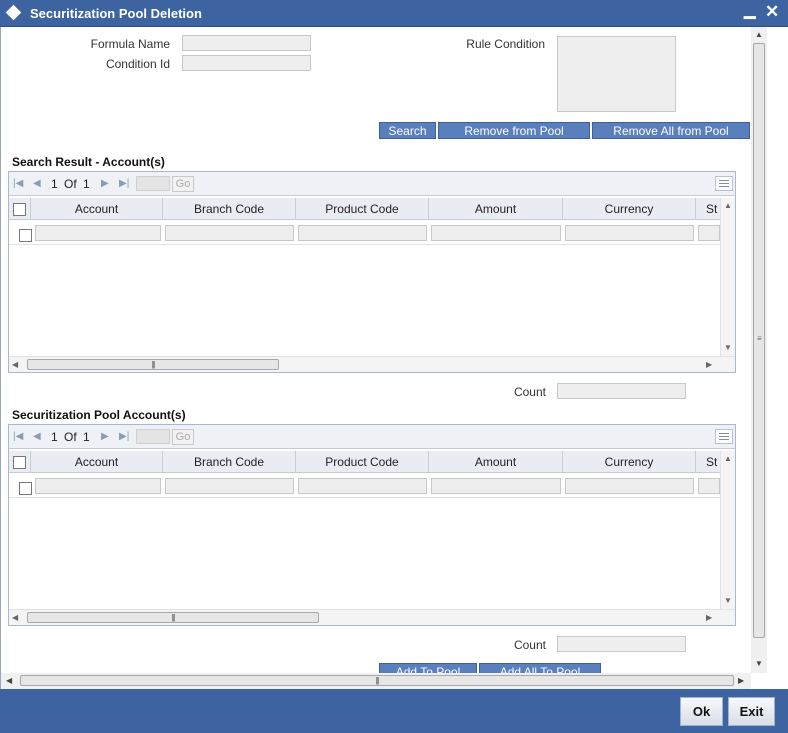 Image resolution: width=788 pixels, height=733 pixels. I want to click on rule-condition-textarea, so click(616, 74).